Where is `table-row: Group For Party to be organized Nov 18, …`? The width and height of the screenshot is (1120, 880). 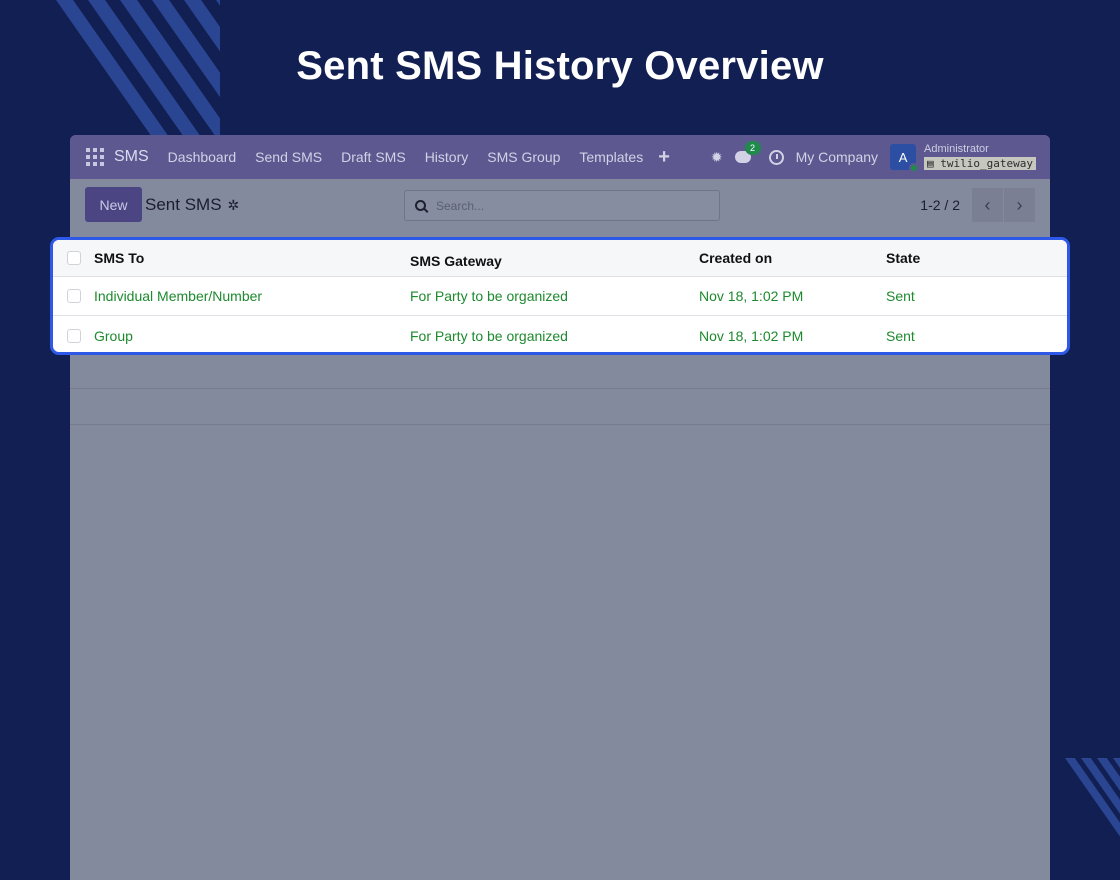
table-row: Group For Party to be organized Nov 18, … is located at coordinates (560, 334).